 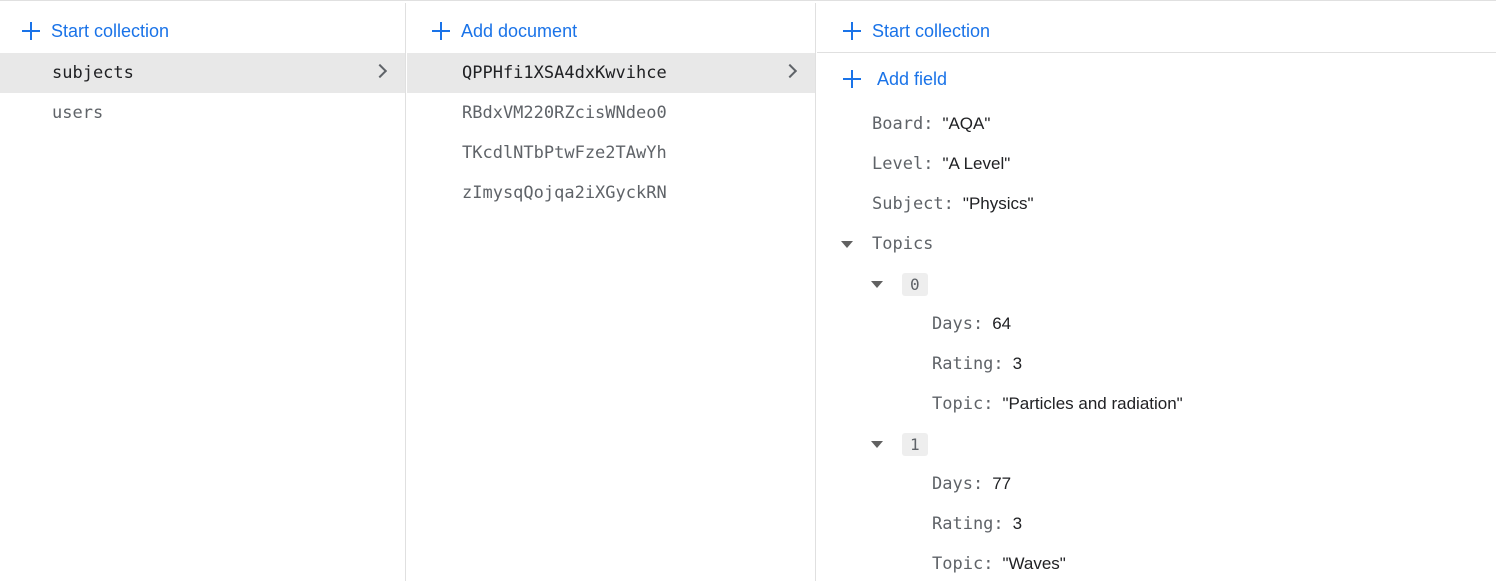 What do you see at coordinates (1034, 563) in the screenshot?
I see `field-value: "Waves"` at bounding box center [1034, 563].